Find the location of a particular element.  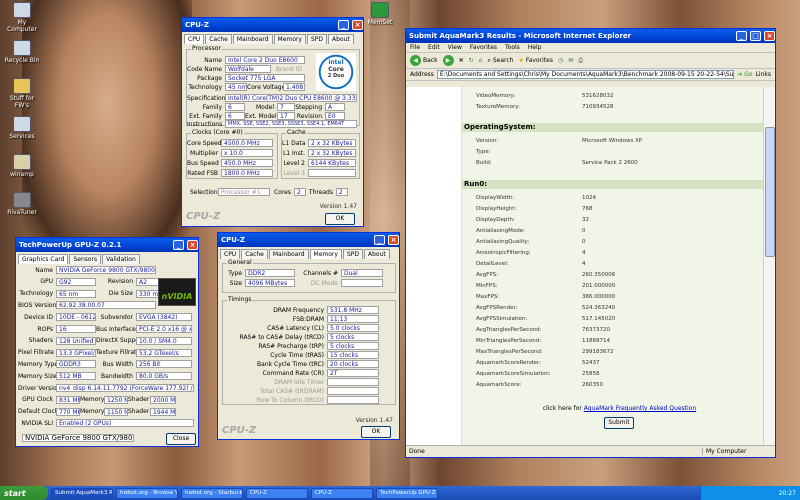

desktop-icon-my-computer: My Computer is located at coordinates (22, 17).